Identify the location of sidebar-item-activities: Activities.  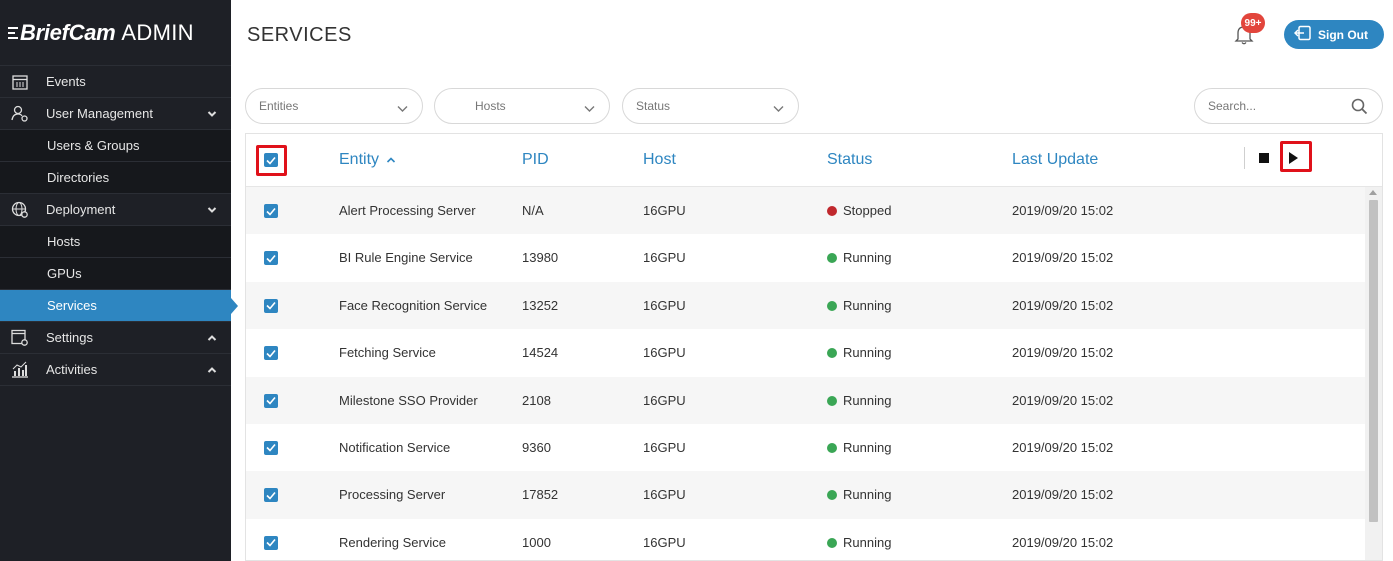
(115, 369).